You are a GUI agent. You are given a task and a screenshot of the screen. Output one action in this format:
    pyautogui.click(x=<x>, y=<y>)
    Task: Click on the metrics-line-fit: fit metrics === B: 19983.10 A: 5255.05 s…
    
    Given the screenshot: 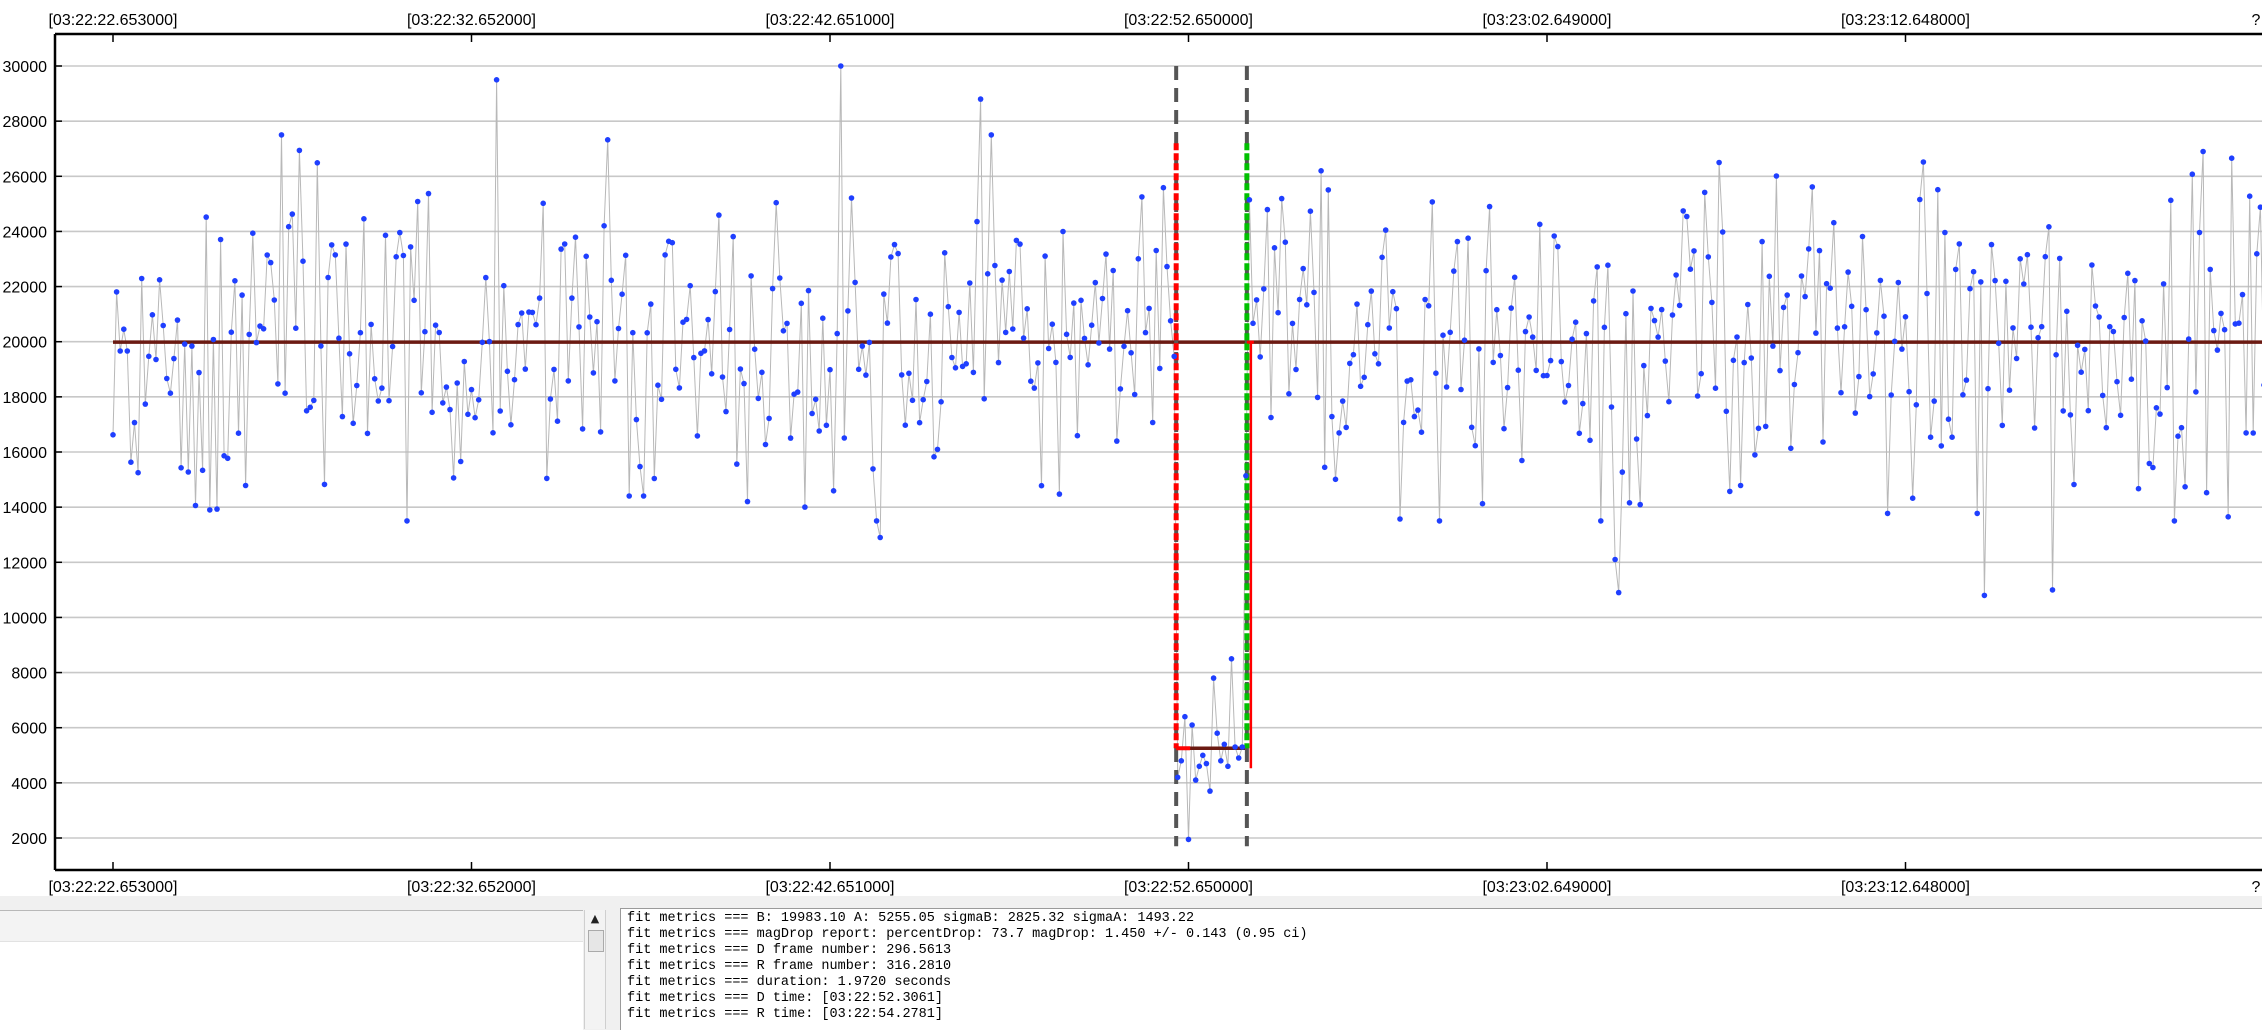 What is the action you would take?
    pyautogui.click(x=911, y=918)
    